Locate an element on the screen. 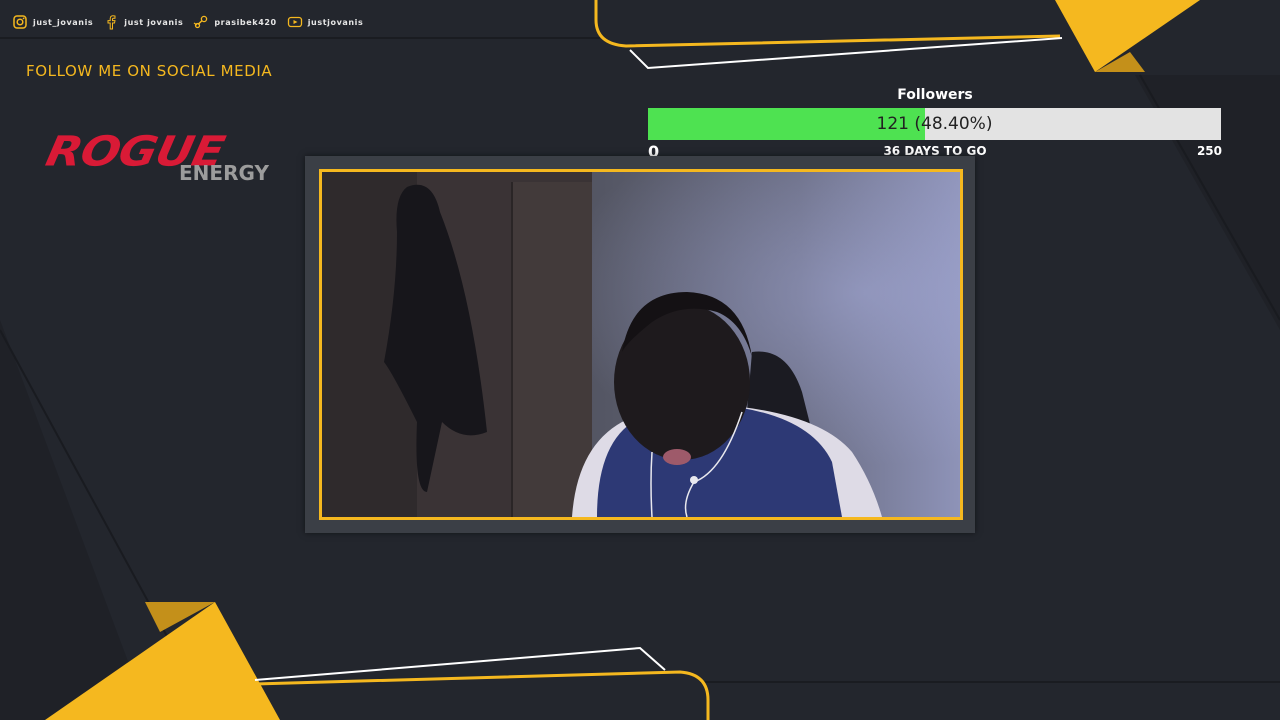 The width and height of the screenshot is (1280, 720). social-label-steam: prasibek420 is located at coordinates (245, 22).